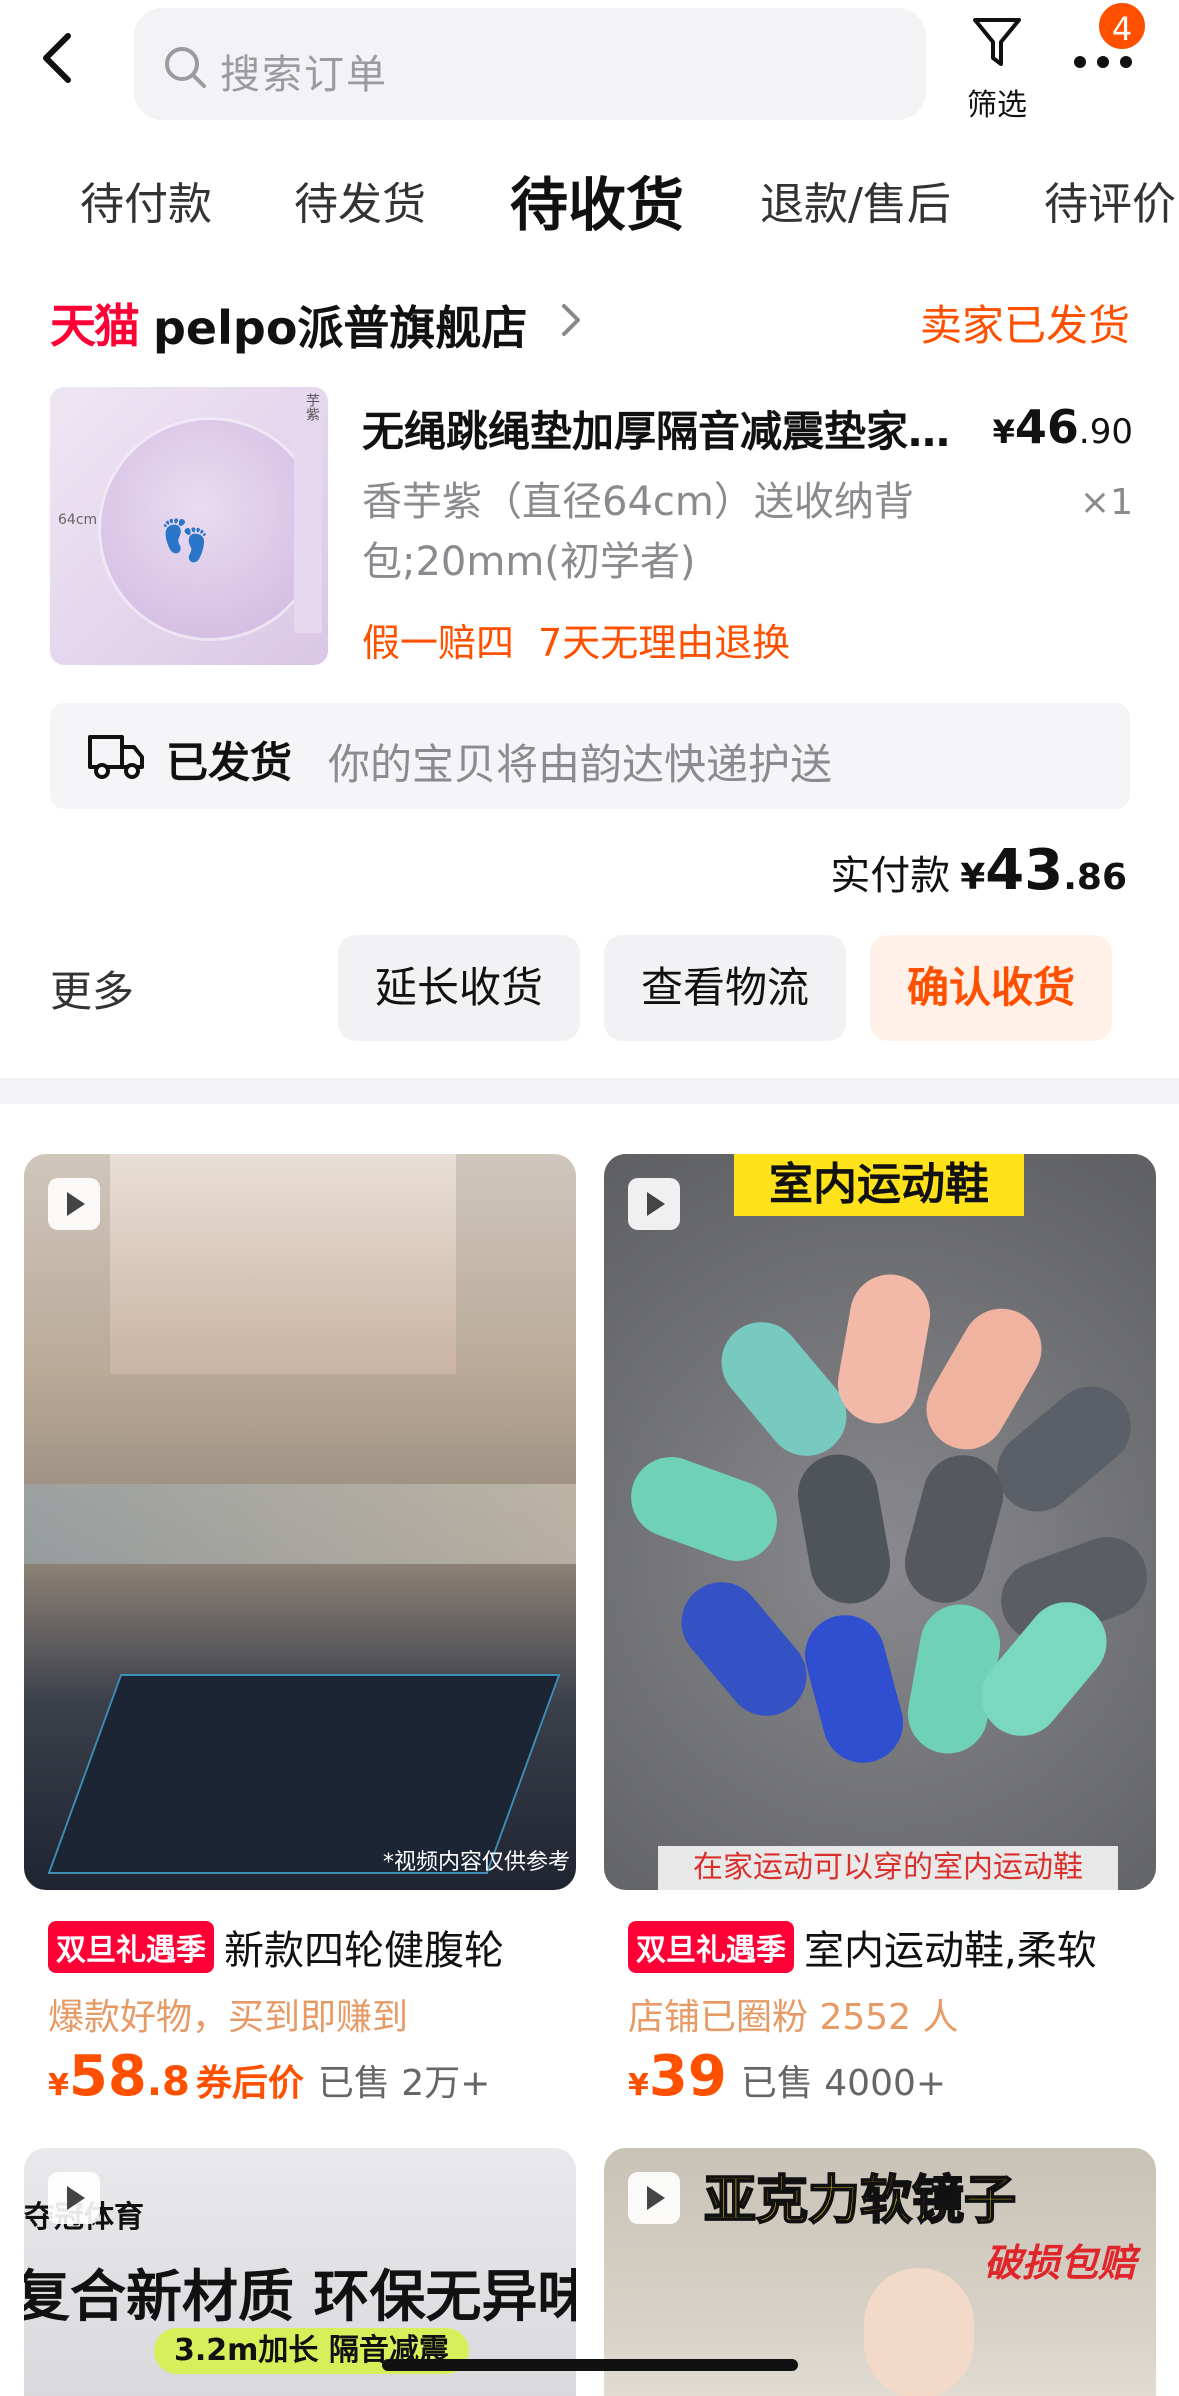 This screenshot has width=1179, height=2396. Describe the element at coordinates (283, 1264) in the screenshot. I see `before-after-inset` at that location.